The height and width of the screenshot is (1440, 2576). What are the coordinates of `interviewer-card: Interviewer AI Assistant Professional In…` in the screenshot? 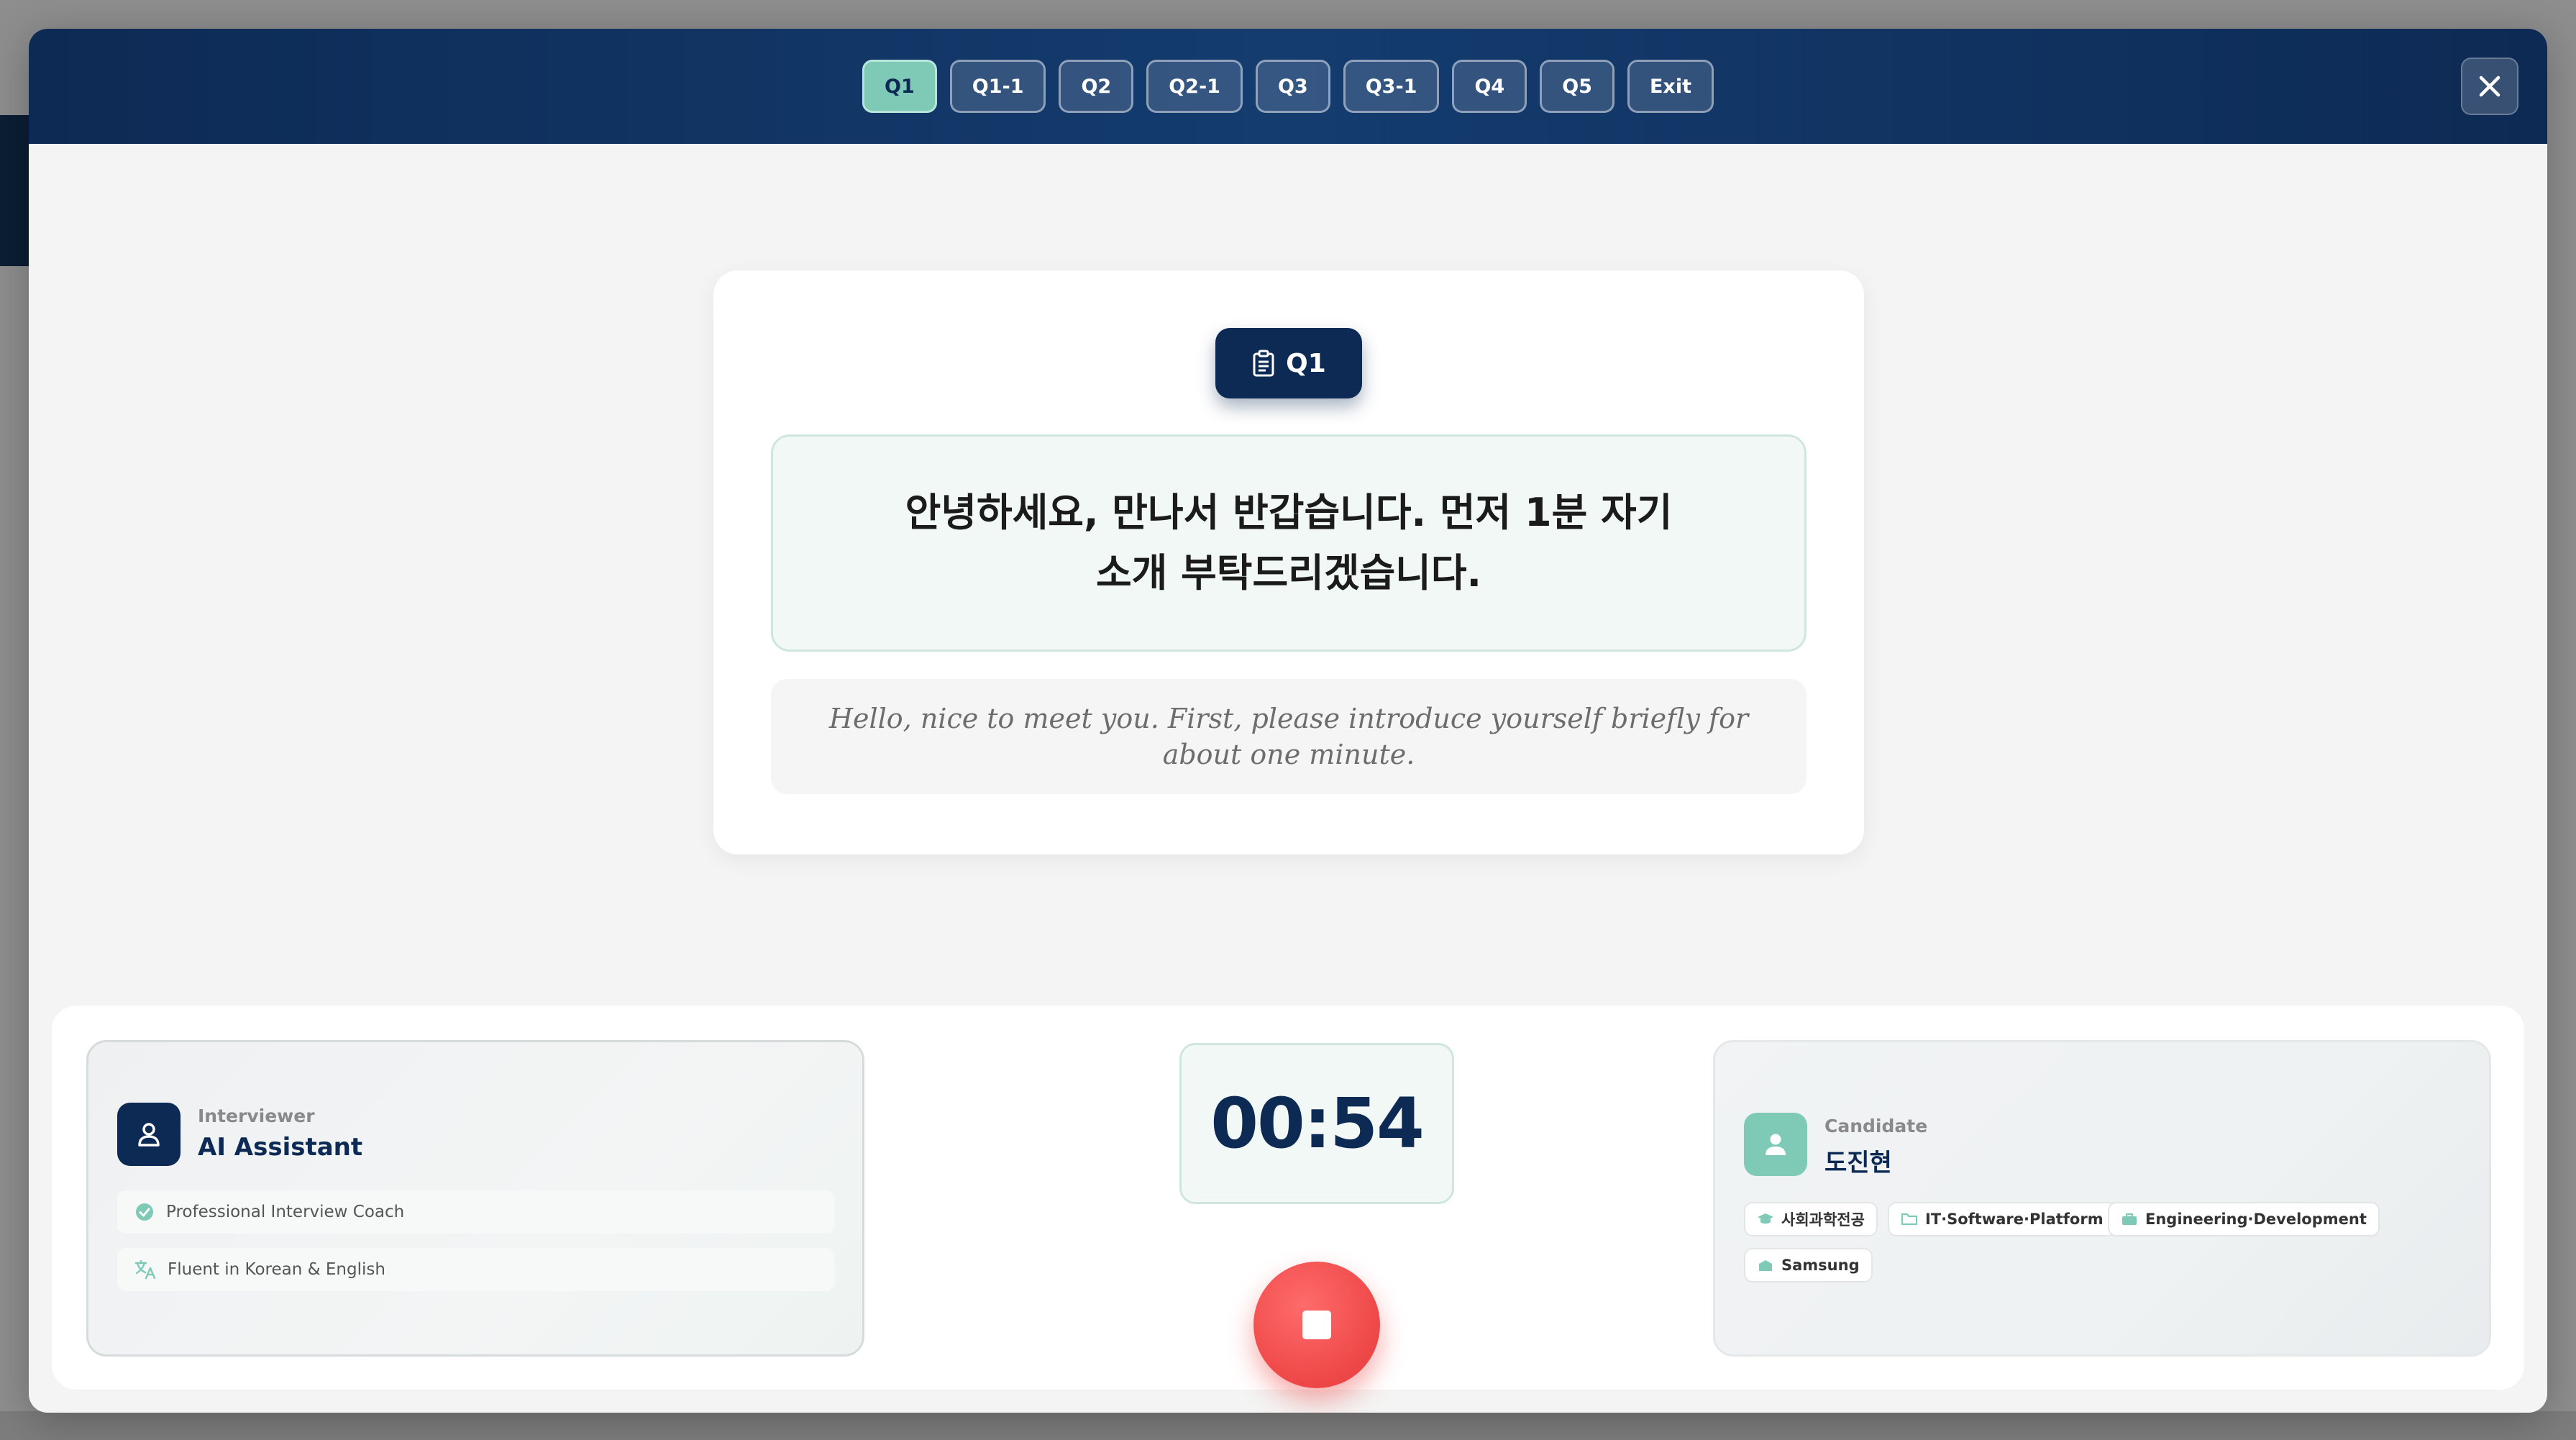 It's located at (475, 1198).